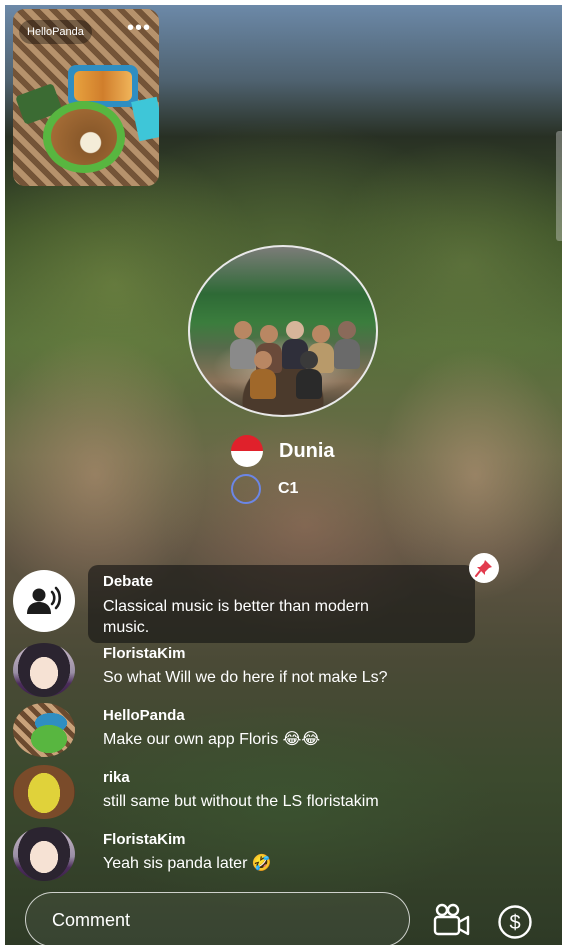 The image size is (564, 945). I want to click on dollar-coin-icon-glyph: $, so click(515, 922).